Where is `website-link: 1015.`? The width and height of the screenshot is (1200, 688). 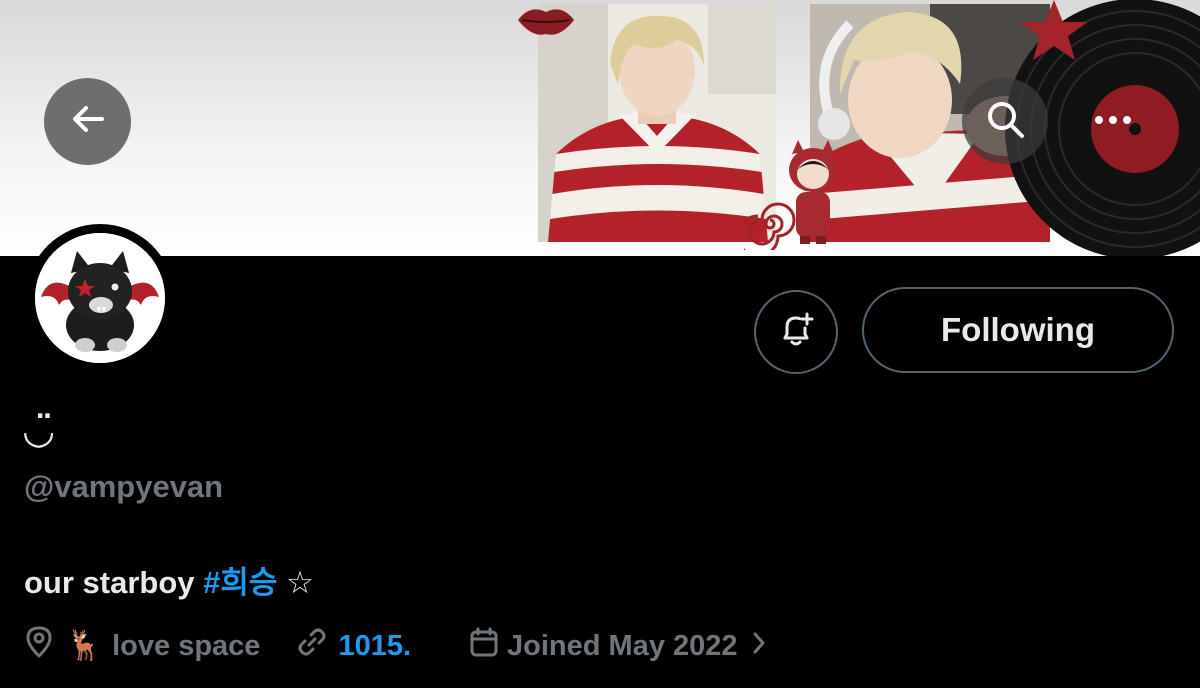
website-link: 1015. is located at coordinates (374, 646).